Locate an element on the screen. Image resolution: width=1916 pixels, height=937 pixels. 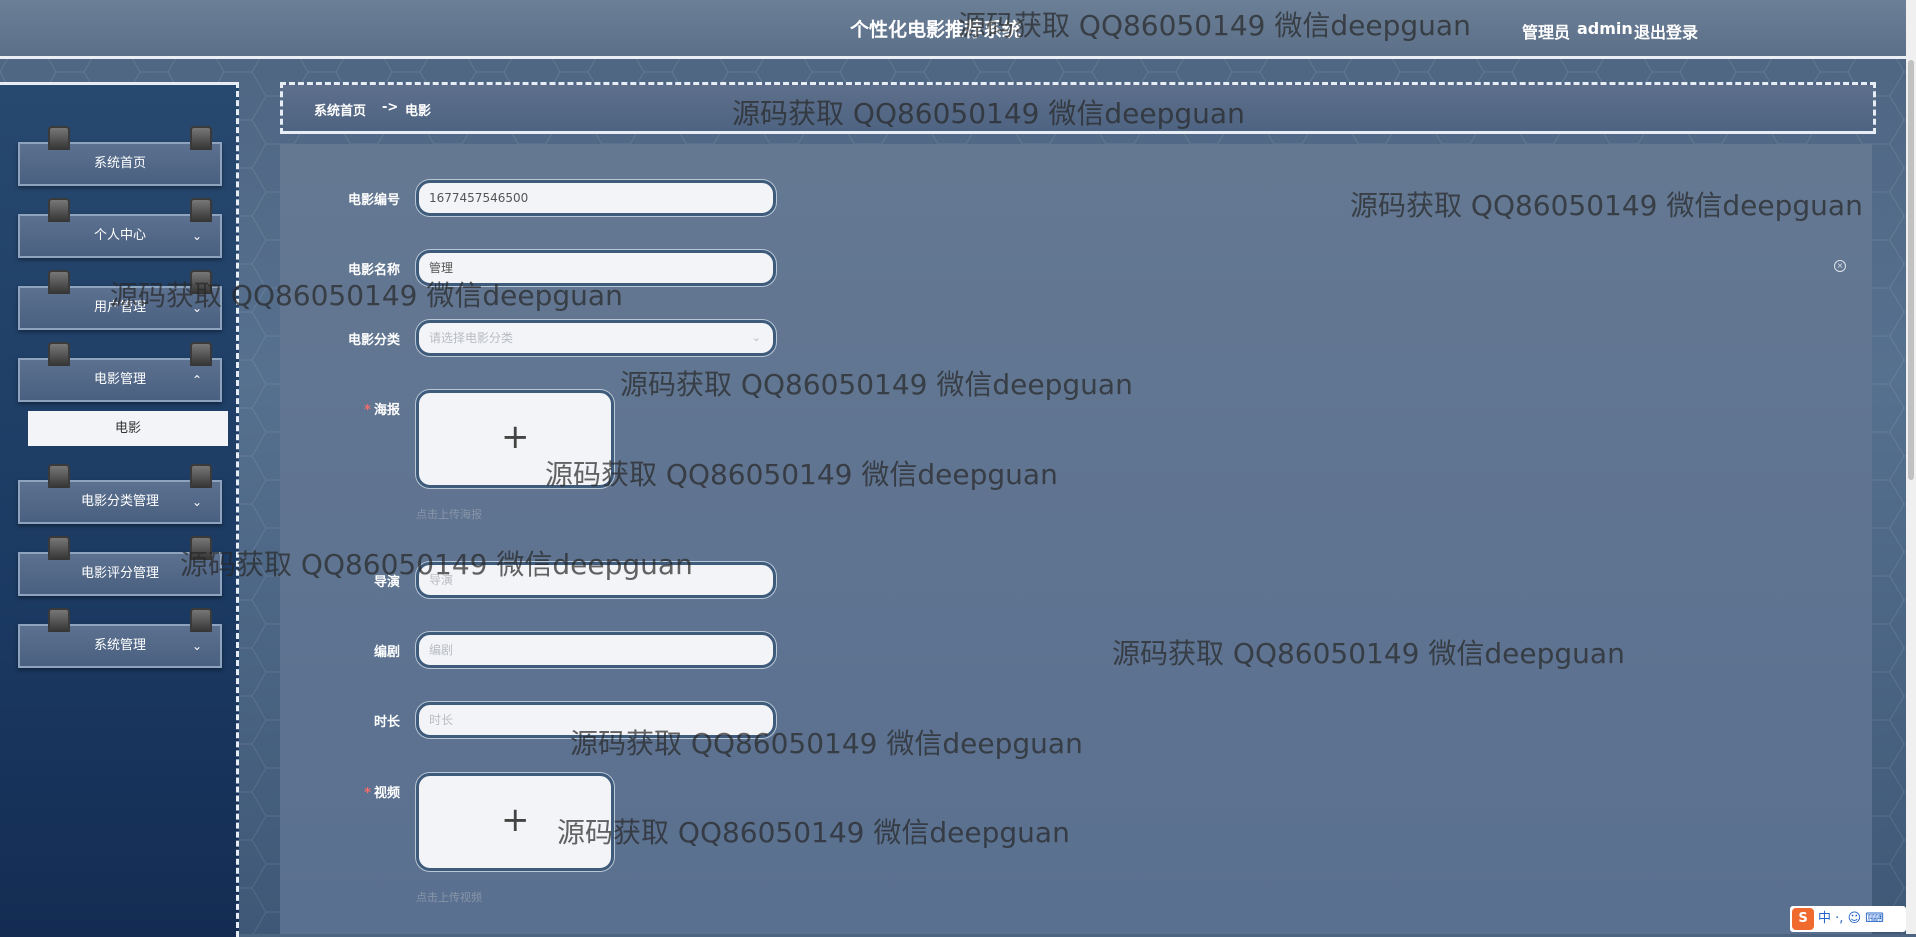
sidebar-item-label: 电影评分管理 is located at coordinates (119, 573).